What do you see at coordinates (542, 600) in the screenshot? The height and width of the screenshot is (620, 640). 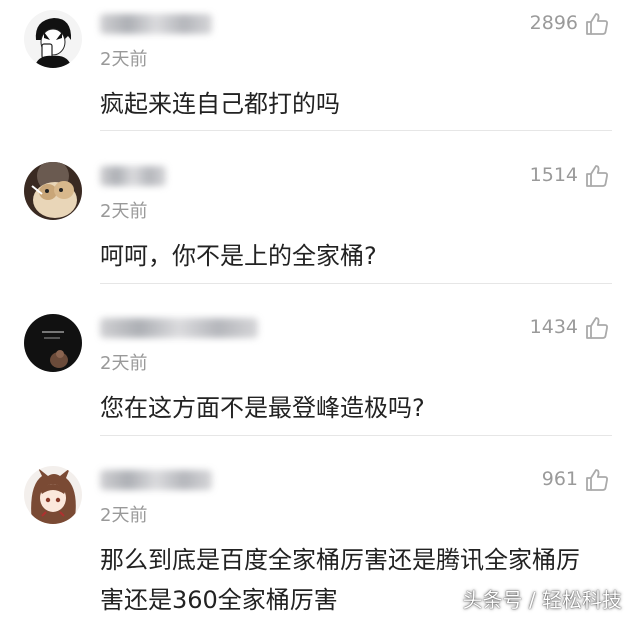 I see `watermark: 头条号 / 轻松科技` at bounding box center [542, 600].